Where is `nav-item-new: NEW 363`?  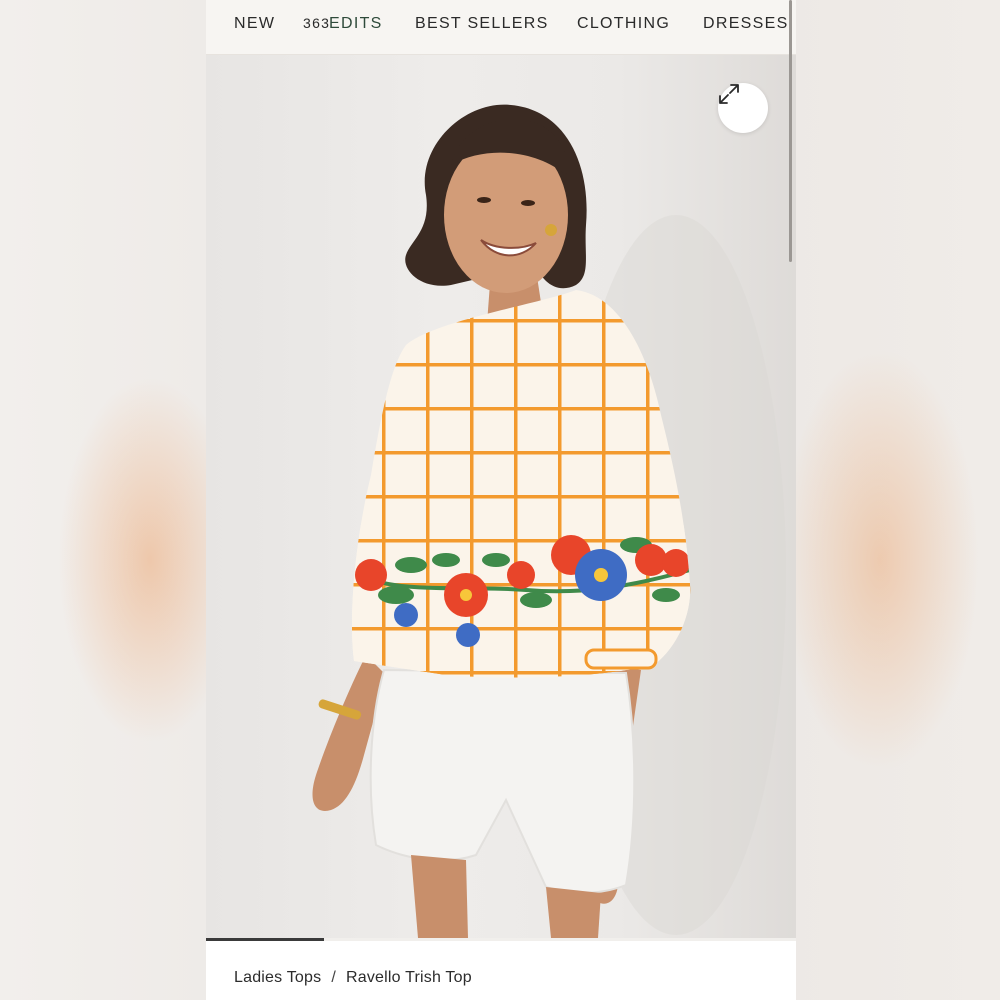 nav-item-new: NEW 363 is located at coordinates (281, 24).